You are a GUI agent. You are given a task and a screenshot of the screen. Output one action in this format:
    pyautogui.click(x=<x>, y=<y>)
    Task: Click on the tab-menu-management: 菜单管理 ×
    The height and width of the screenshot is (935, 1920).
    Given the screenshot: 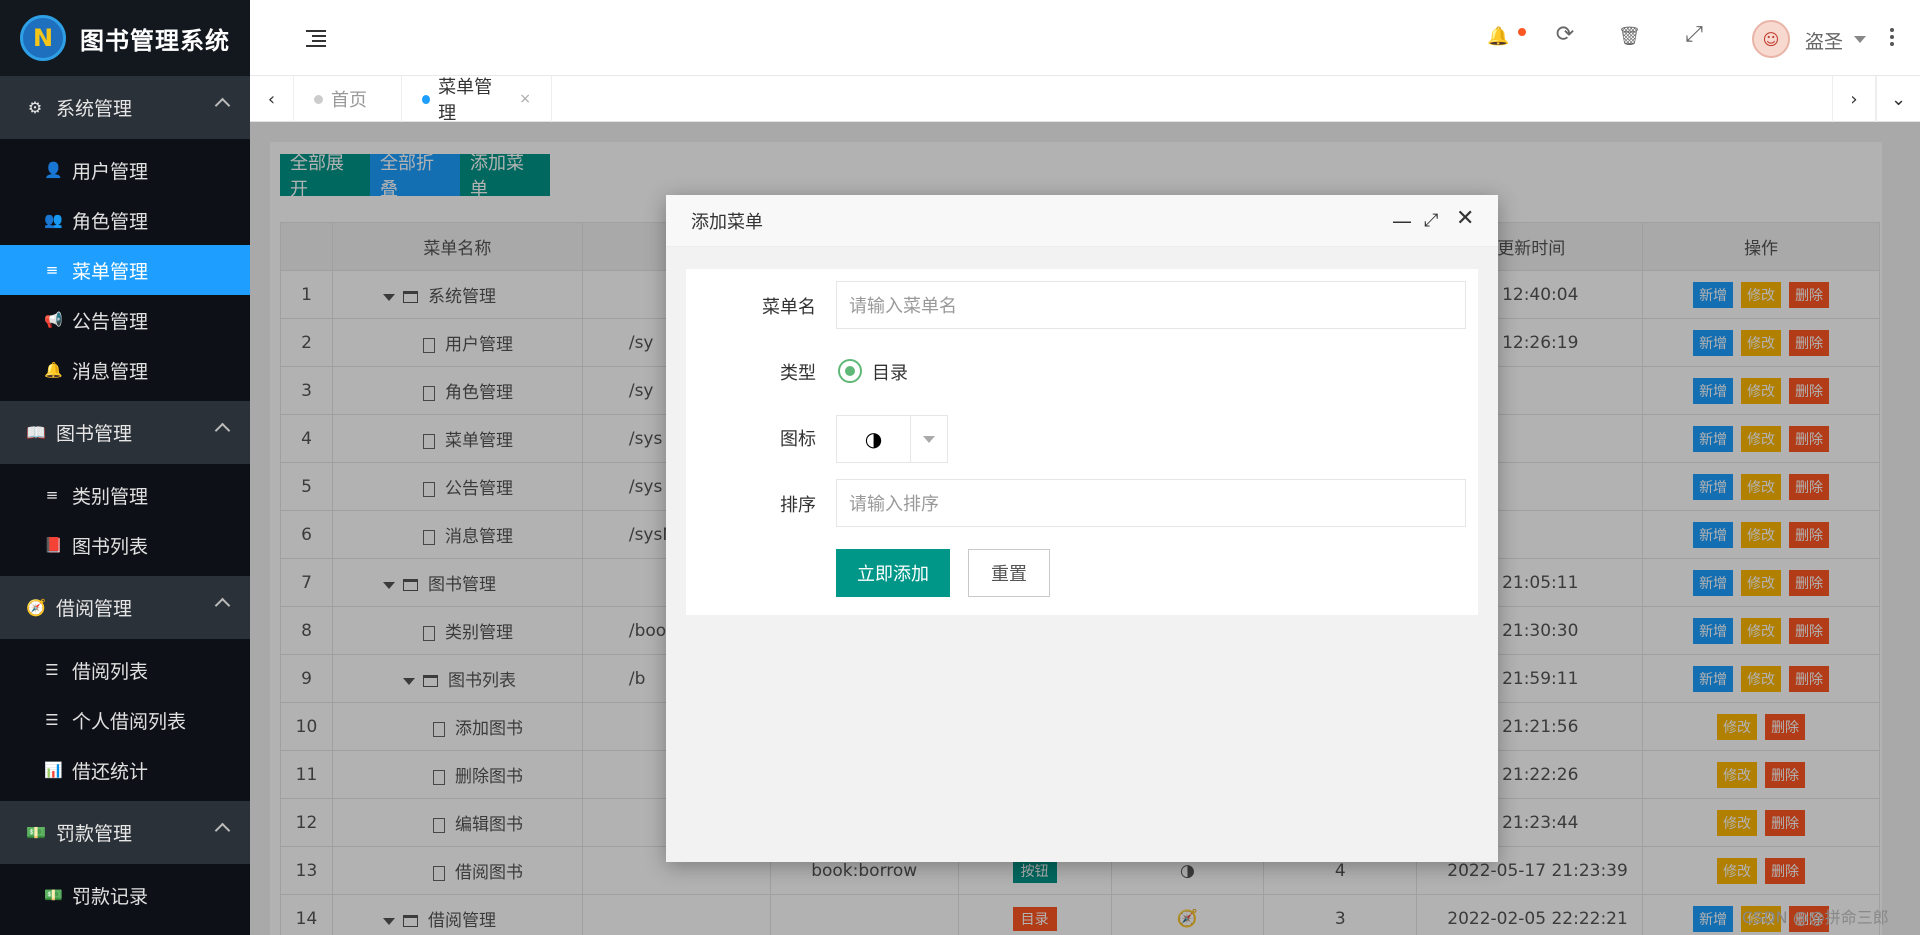 What is the action you would take?
    pyautogui.click(x=477, y=100)
    